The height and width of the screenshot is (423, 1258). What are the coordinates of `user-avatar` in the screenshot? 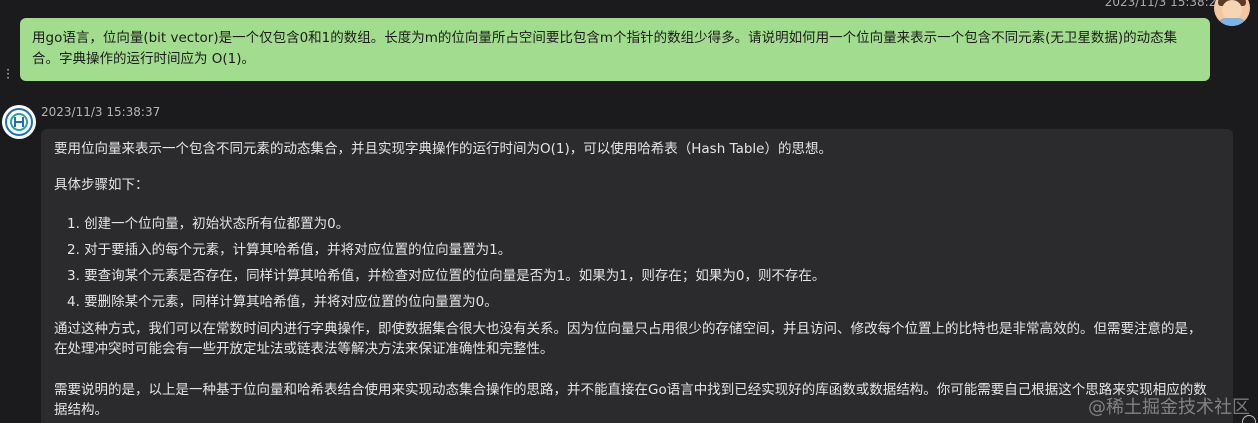 It's located at (1232, 13).